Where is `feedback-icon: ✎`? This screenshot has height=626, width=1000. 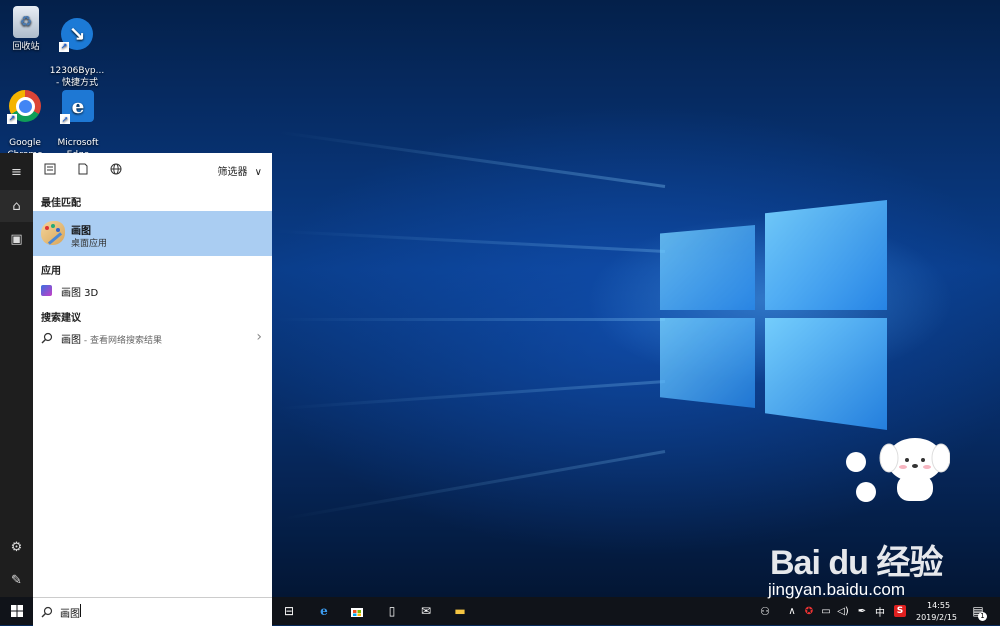
feedback-icon: ✎ is located at coordinates (16, 580).